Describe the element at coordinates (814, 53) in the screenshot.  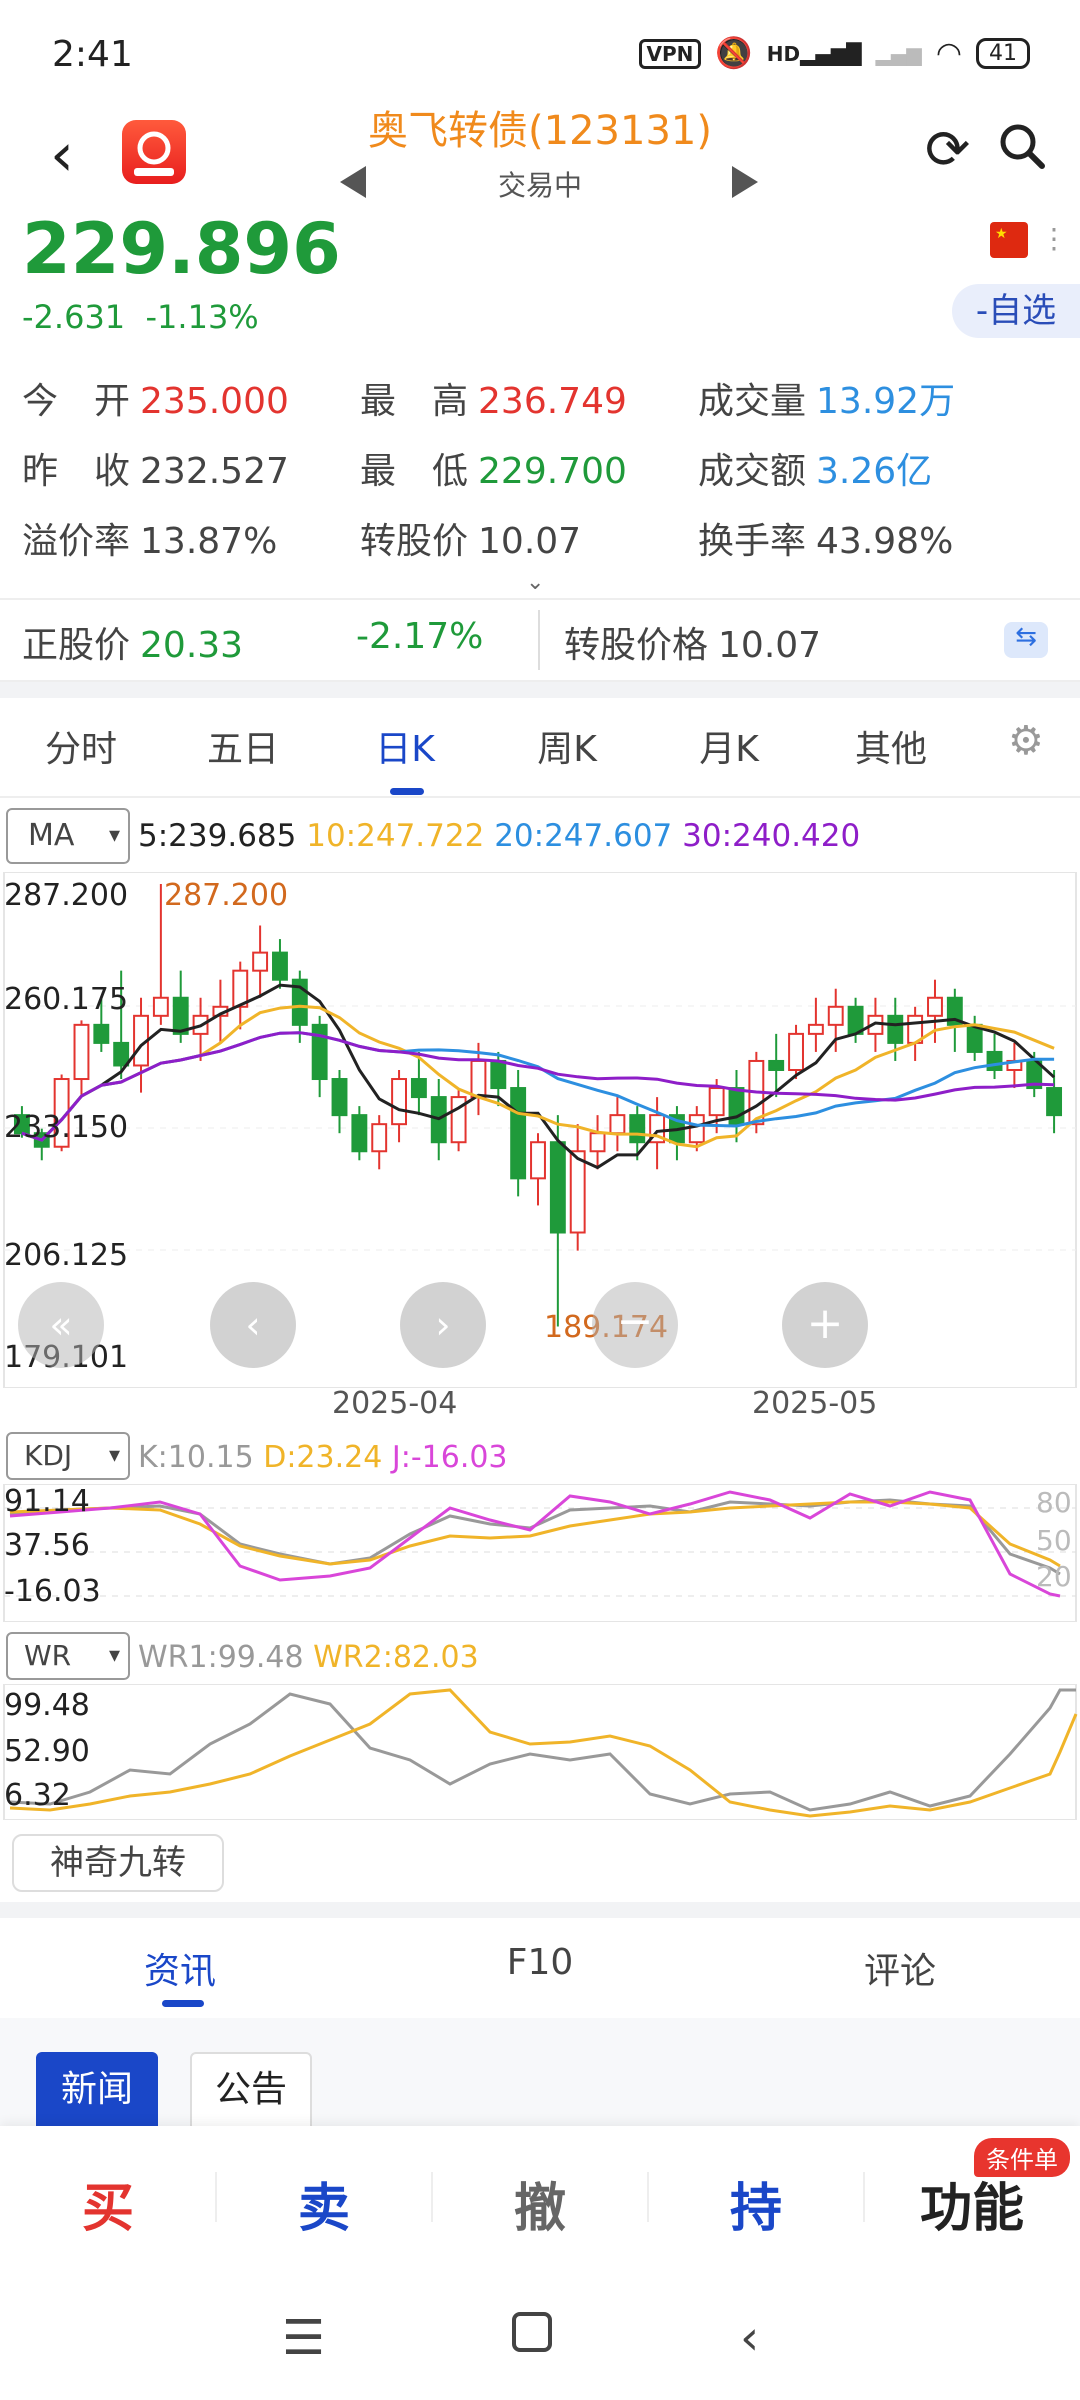
I see `signal-icon: HD▂▄▆█` at that location.